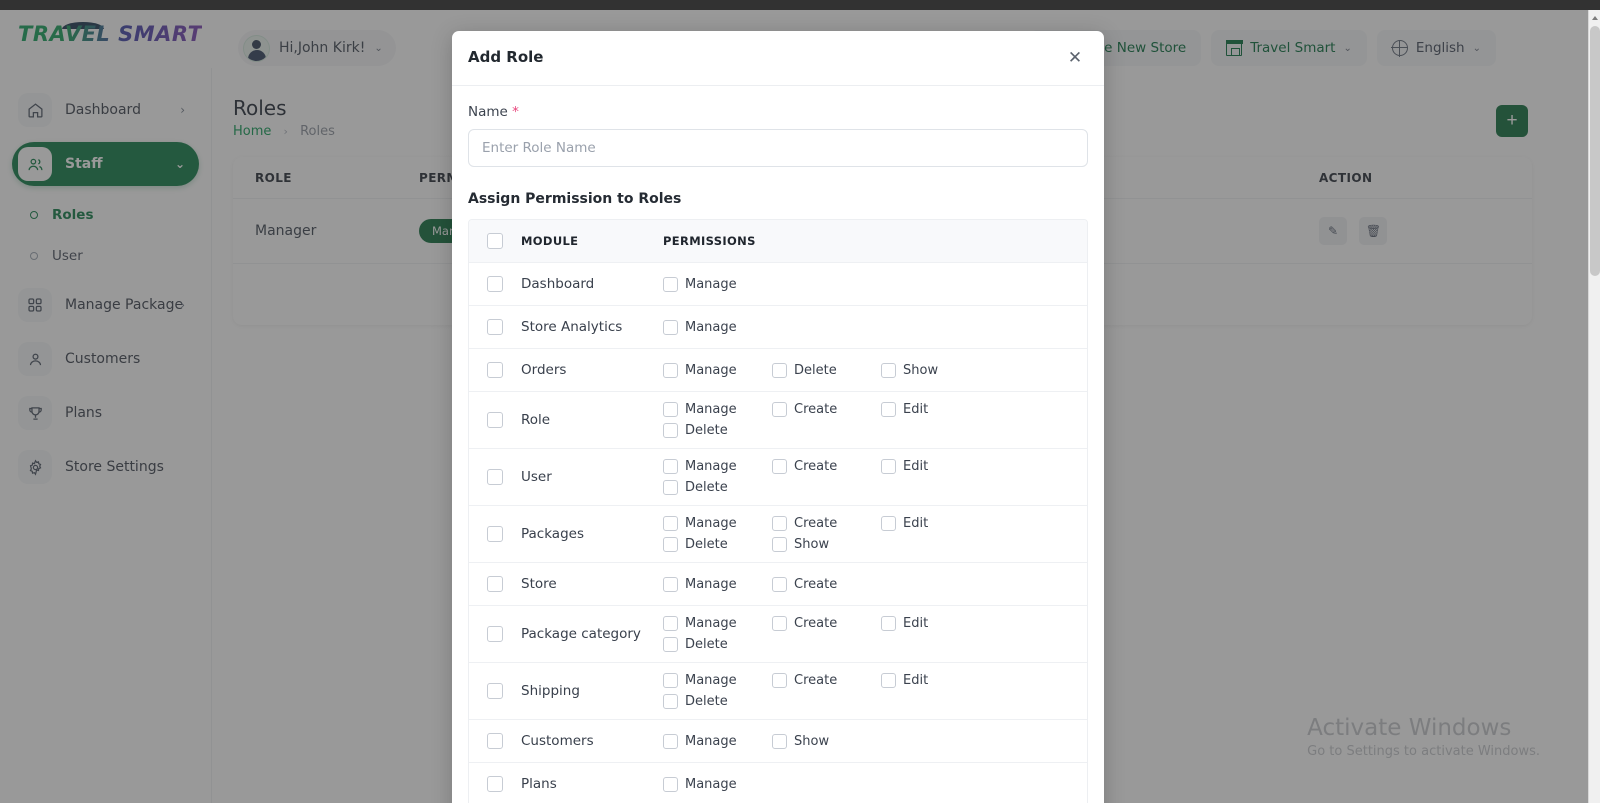 The image size is (1600, 803). I want to click on close-icon: ✕, so click(1075, 58).